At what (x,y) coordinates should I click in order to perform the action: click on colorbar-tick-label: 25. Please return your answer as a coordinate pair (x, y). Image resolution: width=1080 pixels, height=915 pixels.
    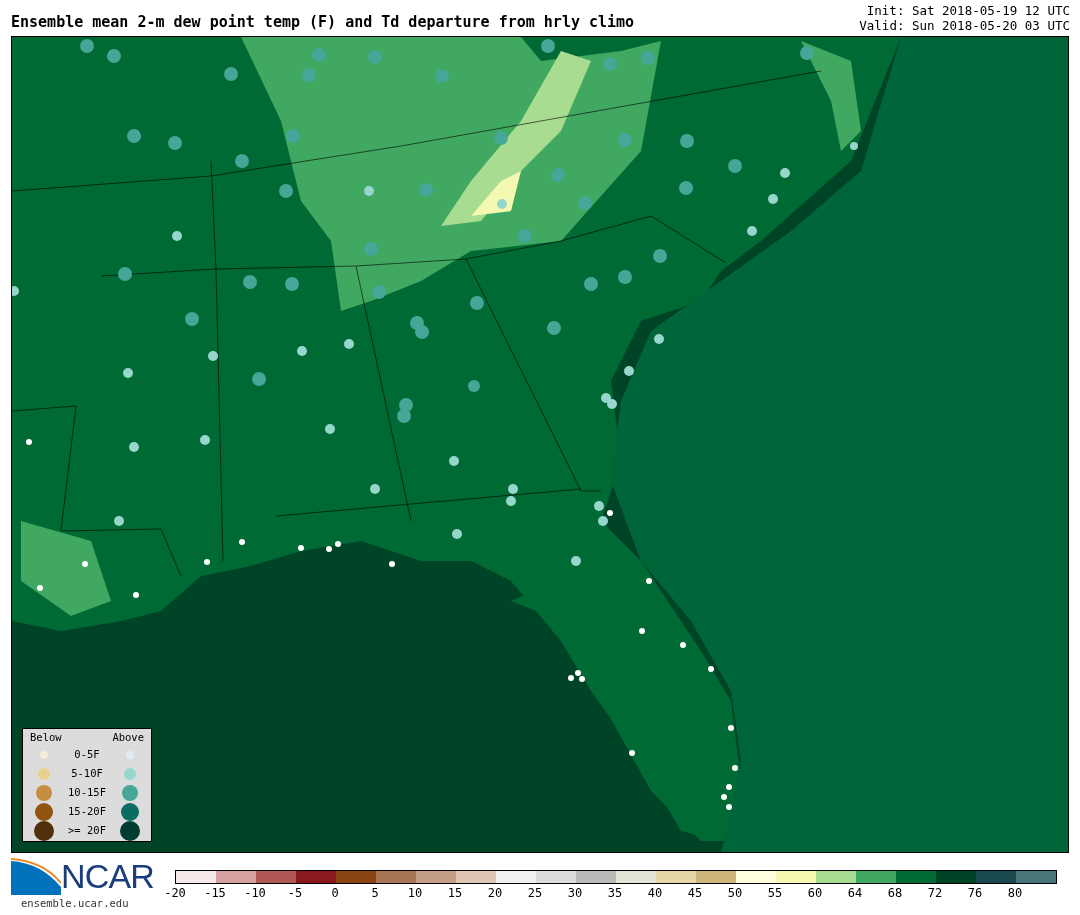
    Looking at the image, I should click on (535, 893).